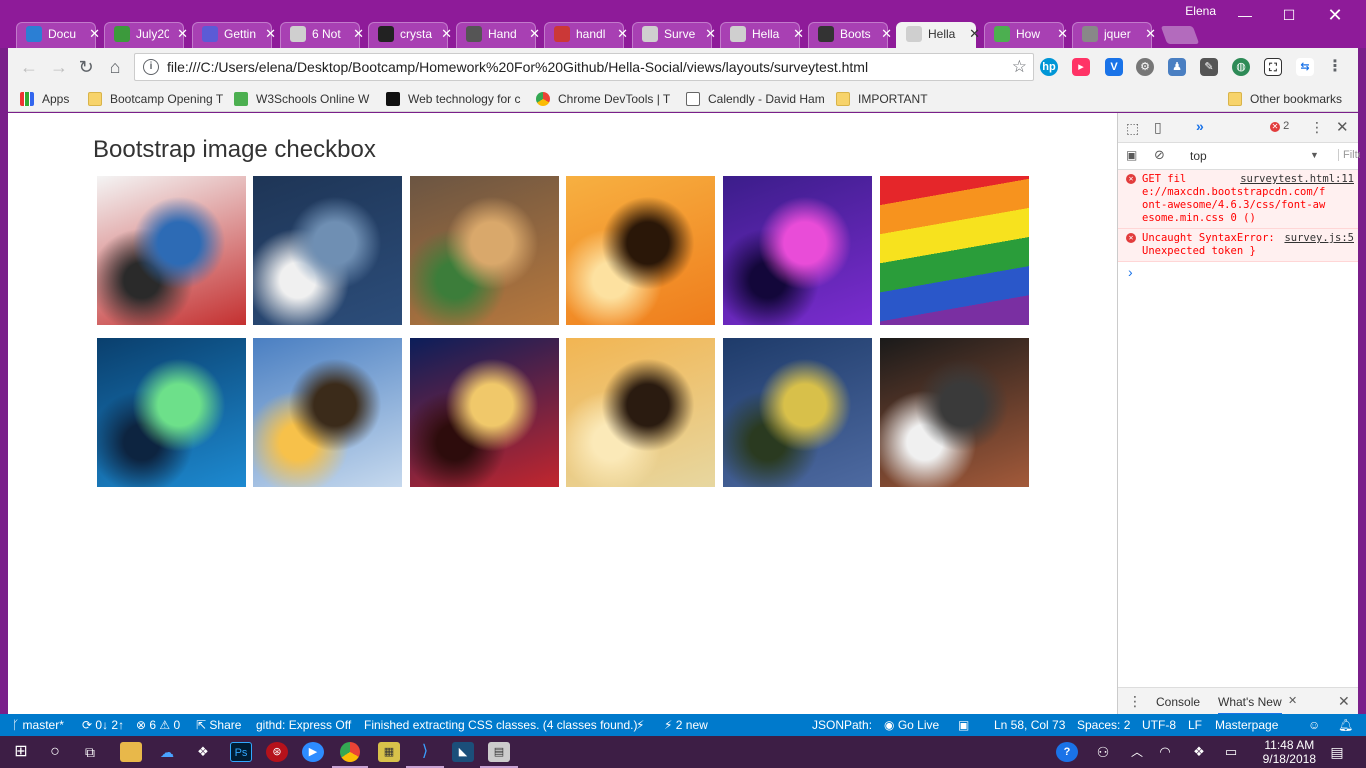 The height and width of the screenshot is (768, 1366). I want to click on browser-tab: Docu ✕, so click(56, 34).